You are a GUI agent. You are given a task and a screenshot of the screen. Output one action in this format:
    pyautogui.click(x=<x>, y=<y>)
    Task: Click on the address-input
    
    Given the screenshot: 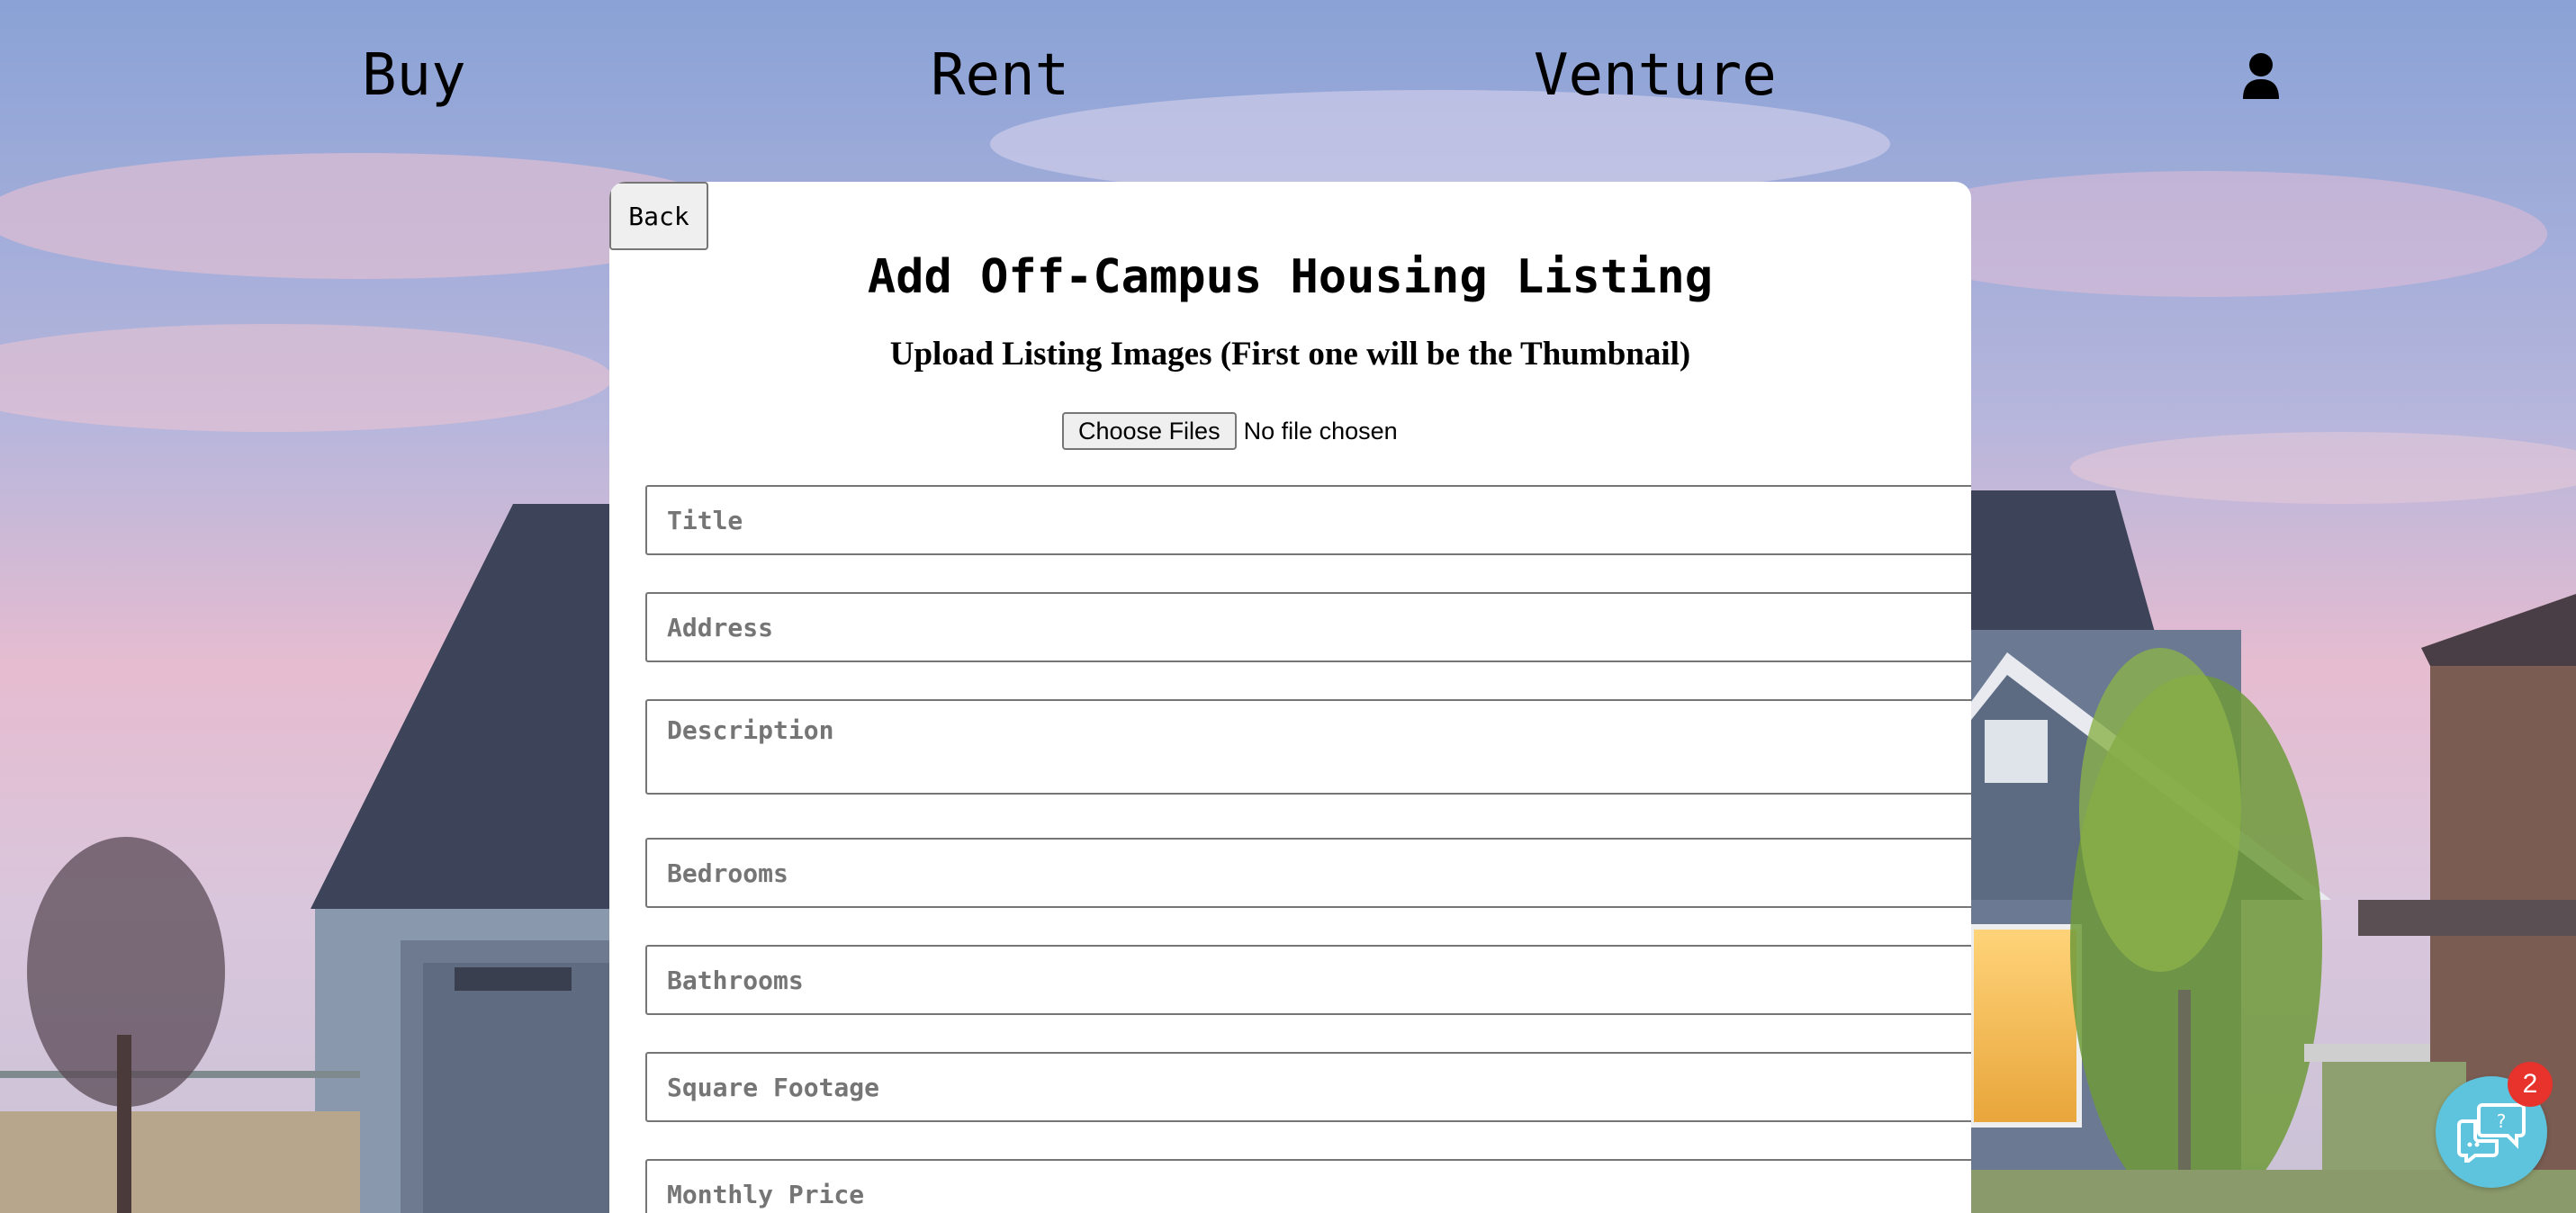 What is the action you would take?
    pyautogui.click(x=1308, y=627)
    